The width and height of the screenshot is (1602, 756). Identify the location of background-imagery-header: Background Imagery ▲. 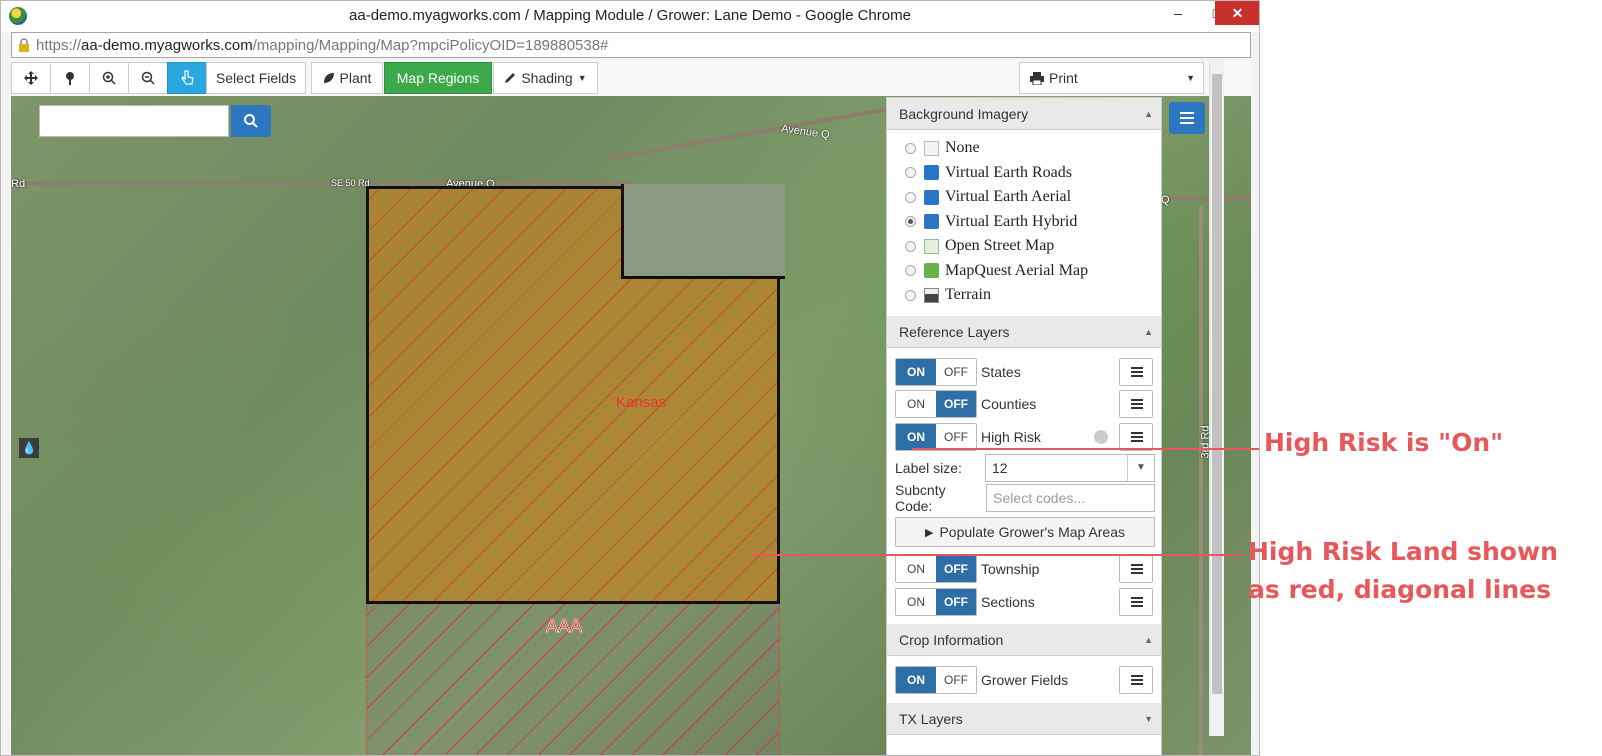
(1024, 114).